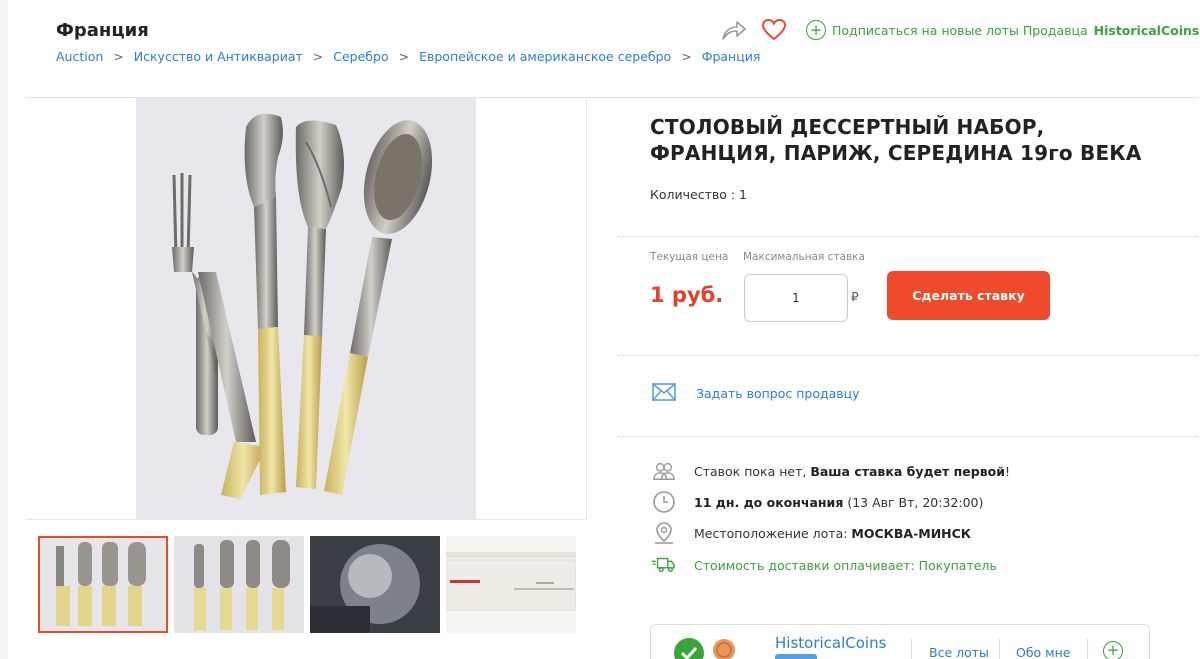 Image resolution: width=1200 pixels, height=659 pixels. What do you see at coordinates (804, 257) in the screenshot?
I see `max-bid-label: Максимальная ставка` at bounding box center [804, 257].